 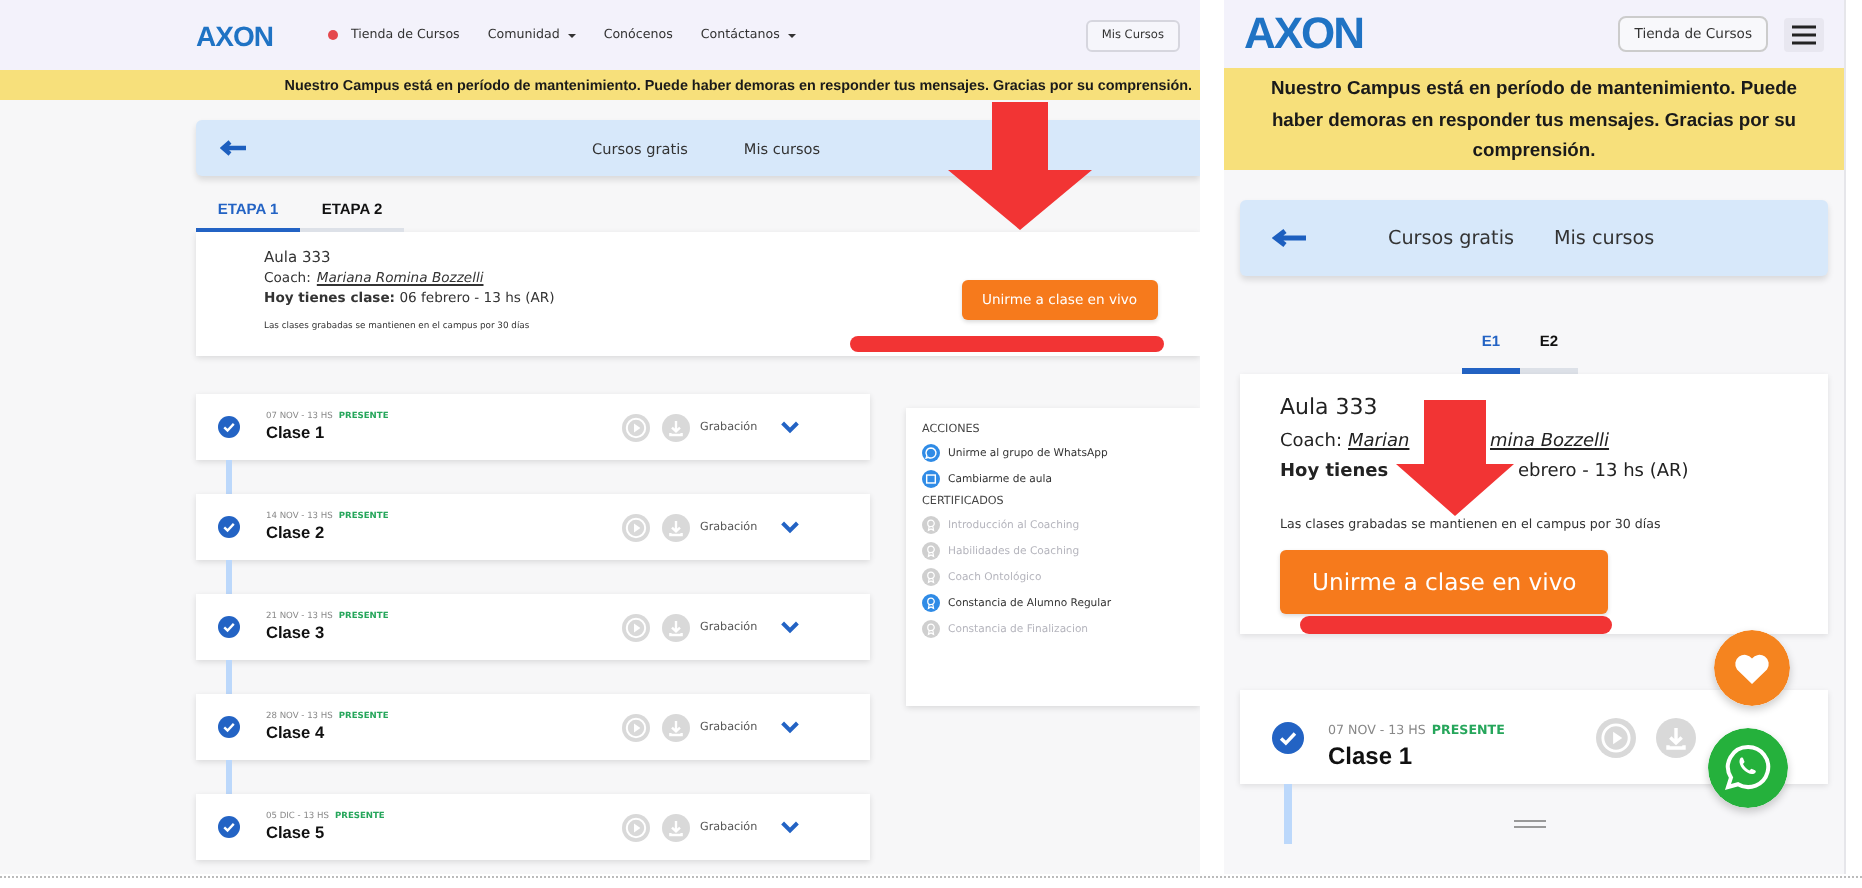 What do you see at coordinates (296, 532) in the screenshot?
I see `class-title: Clase 2` at bounding box center [296, 532].